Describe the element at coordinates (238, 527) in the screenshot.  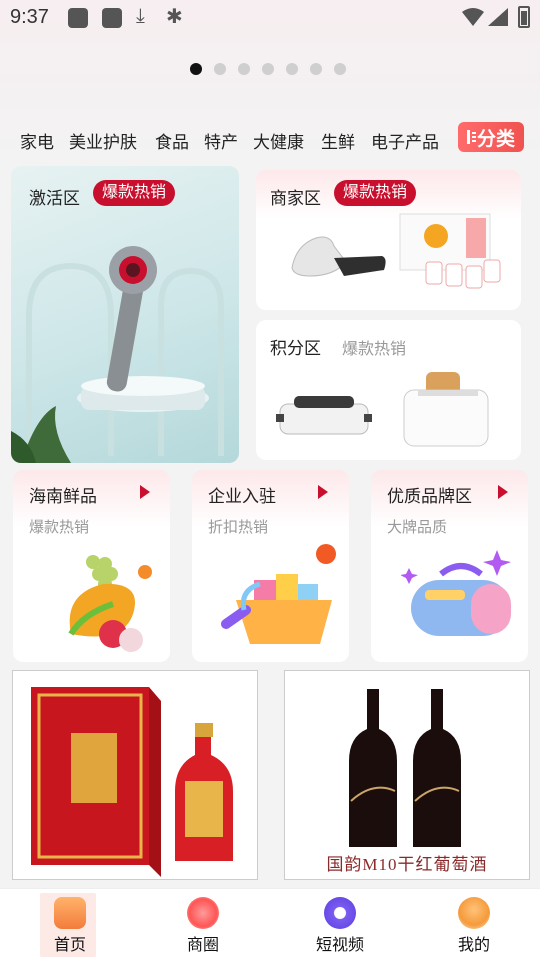
I see `mini-card-subtitle: 折扣热销` at that location.